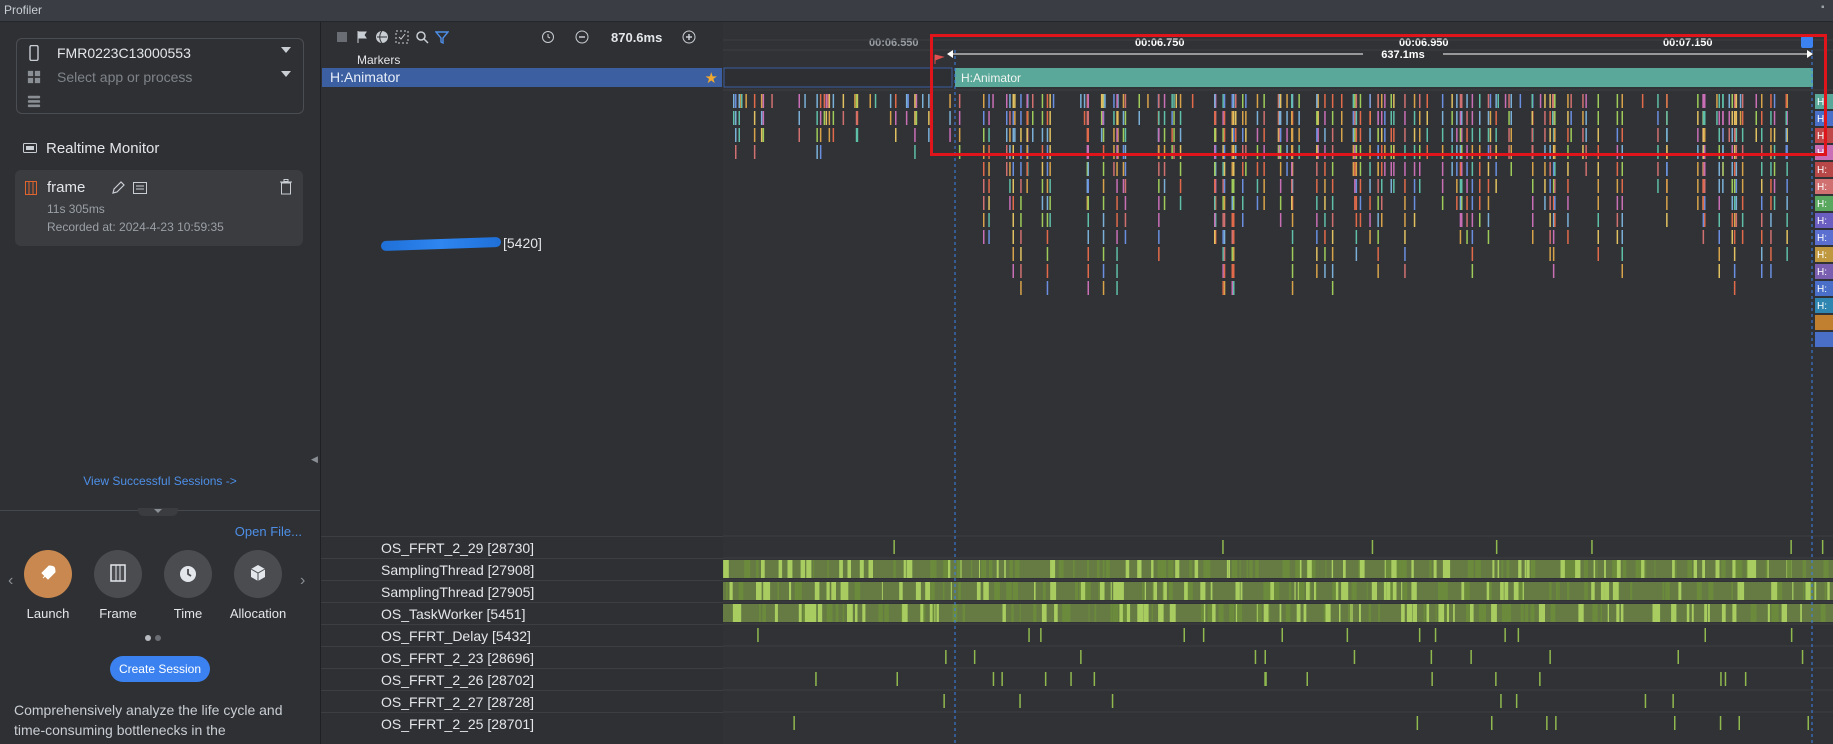  What do you see at coordinates (362, 37) in the screenshot?
I see `flag-icon` at bounding box center [362, 37].